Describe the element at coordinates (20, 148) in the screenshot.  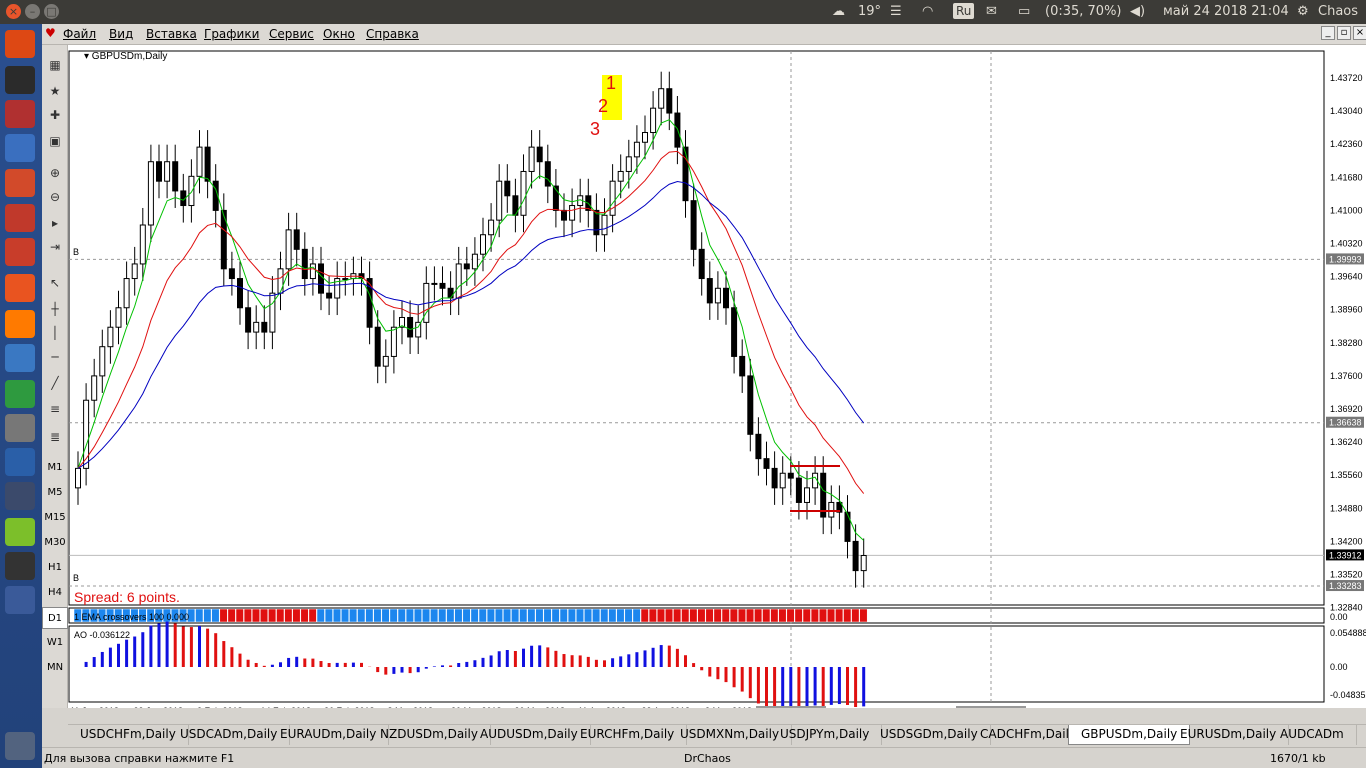
I see `app-icon-blue` at that location.